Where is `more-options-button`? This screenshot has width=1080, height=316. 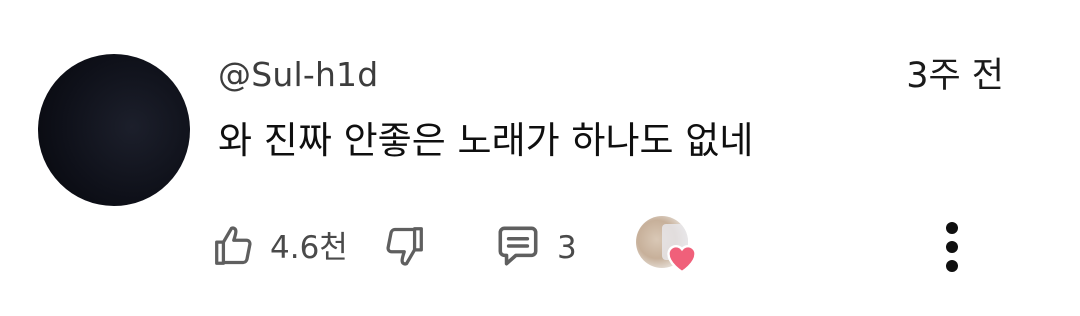 more-options-button is located at coordinates (952, 247).